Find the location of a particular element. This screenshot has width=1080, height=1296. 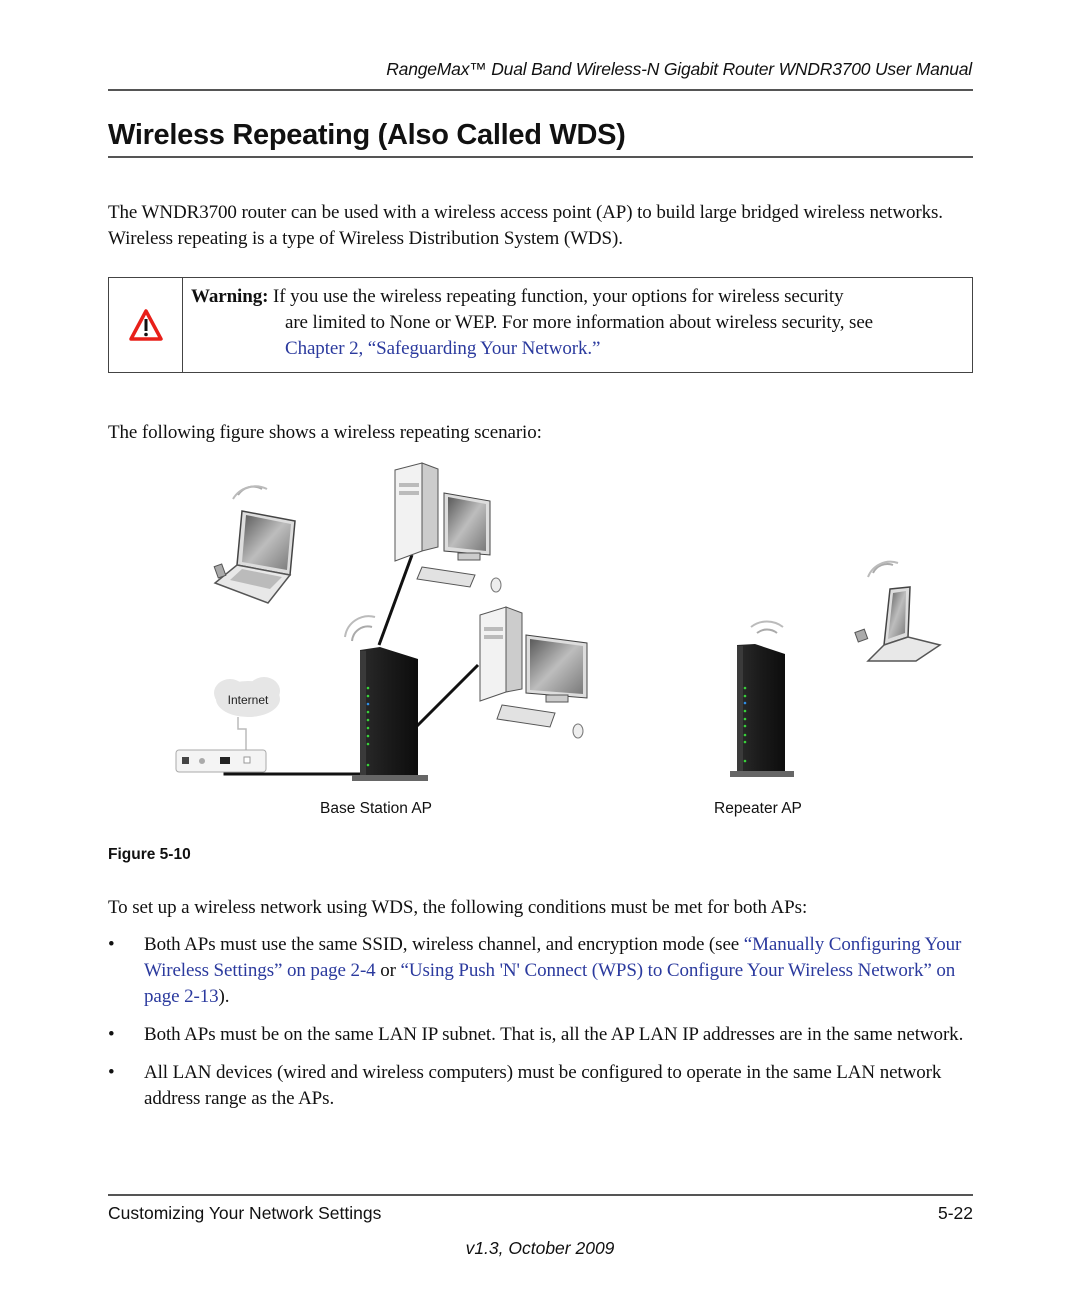

internet-label: Internet is located at coordinates (248, 700).